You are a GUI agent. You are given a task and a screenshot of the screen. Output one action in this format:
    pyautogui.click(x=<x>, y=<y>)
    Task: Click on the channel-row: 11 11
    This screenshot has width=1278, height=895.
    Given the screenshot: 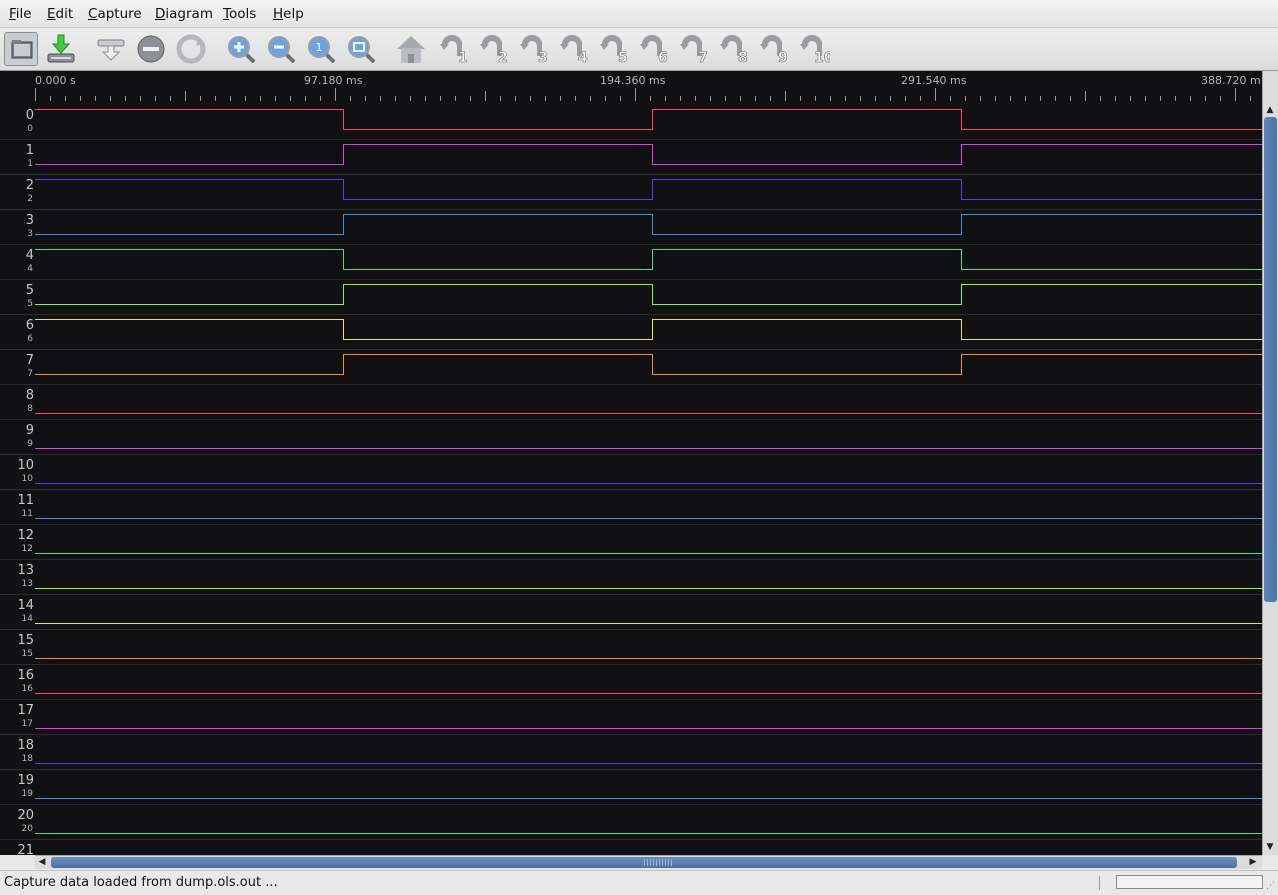 What is the action you would take?
    pyautogui.click(x=631, y=507)
    